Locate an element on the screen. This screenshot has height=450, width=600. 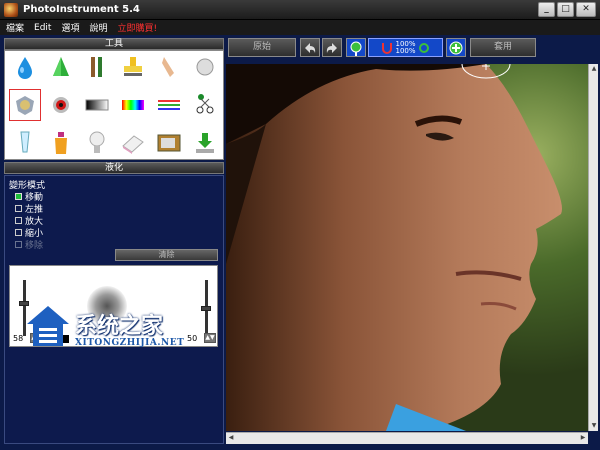
zoom-out-button is located at coordinates (456, 47).